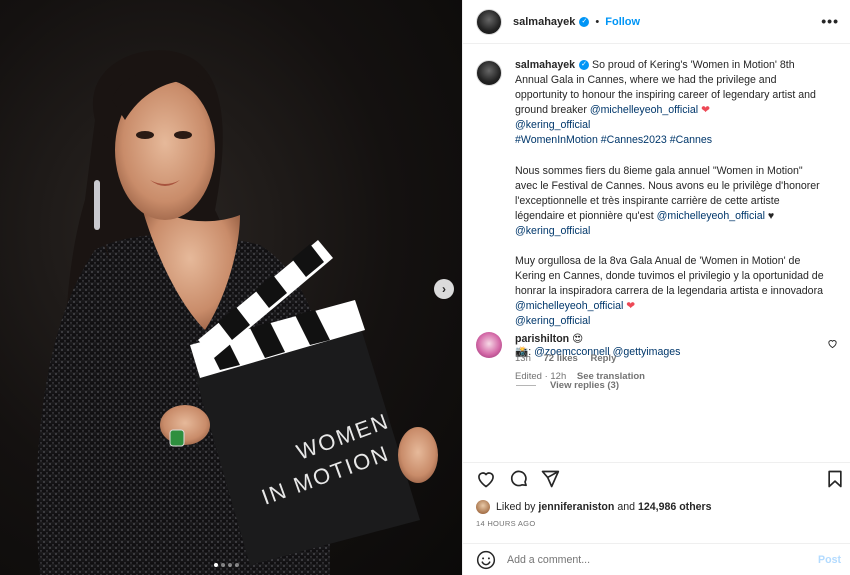 Image resolution: width=850 pixels, height=575 pixels. I want to click on replies-divider, so click(526, 385).